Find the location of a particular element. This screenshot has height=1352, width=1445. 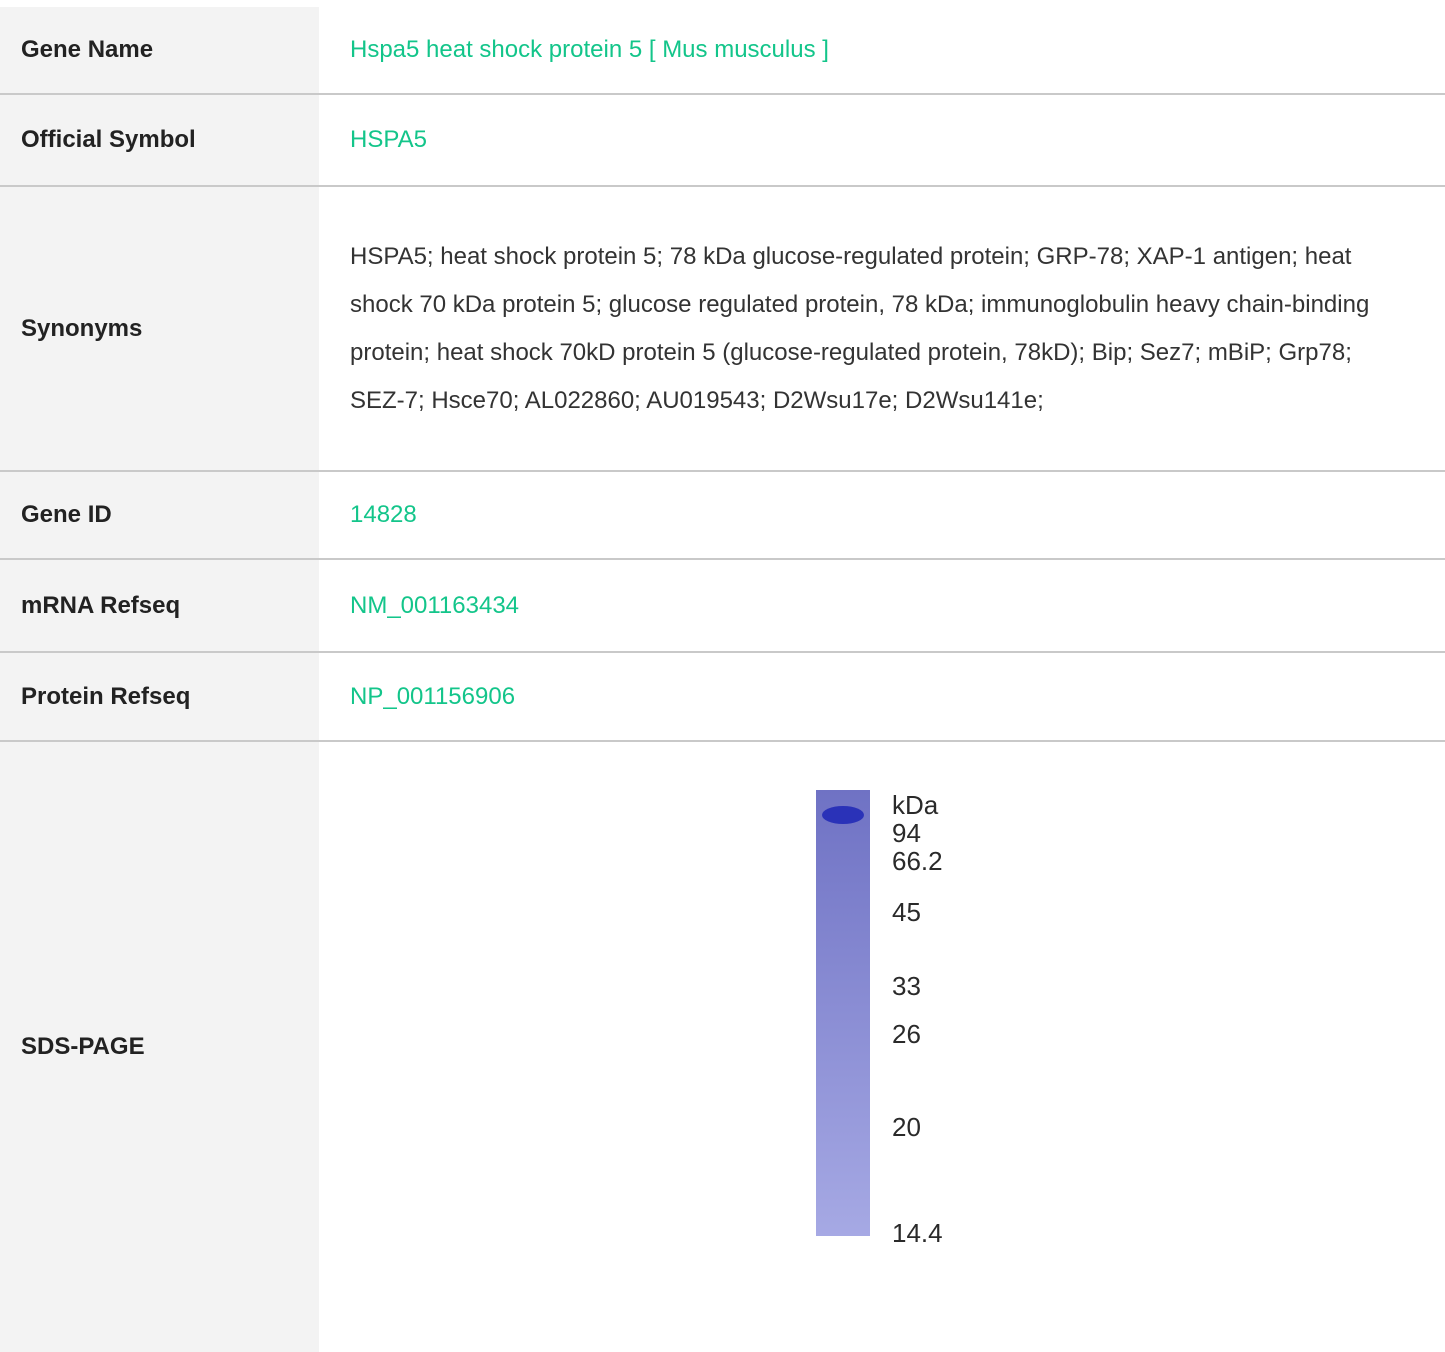

protein-refseq-link: NP_001156906 is located at coordinates (432, 697).